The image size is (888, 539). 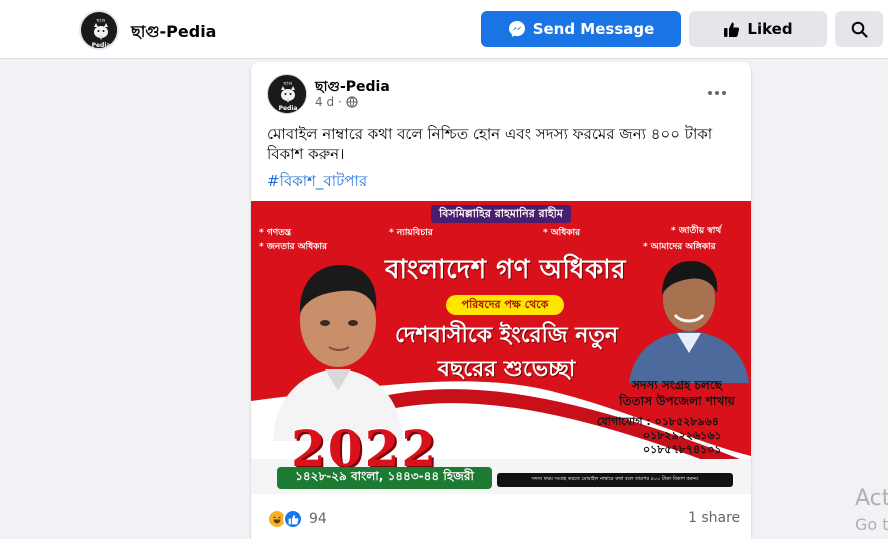 I want to click on share-count: 1 share, so click(x=714, y=518).